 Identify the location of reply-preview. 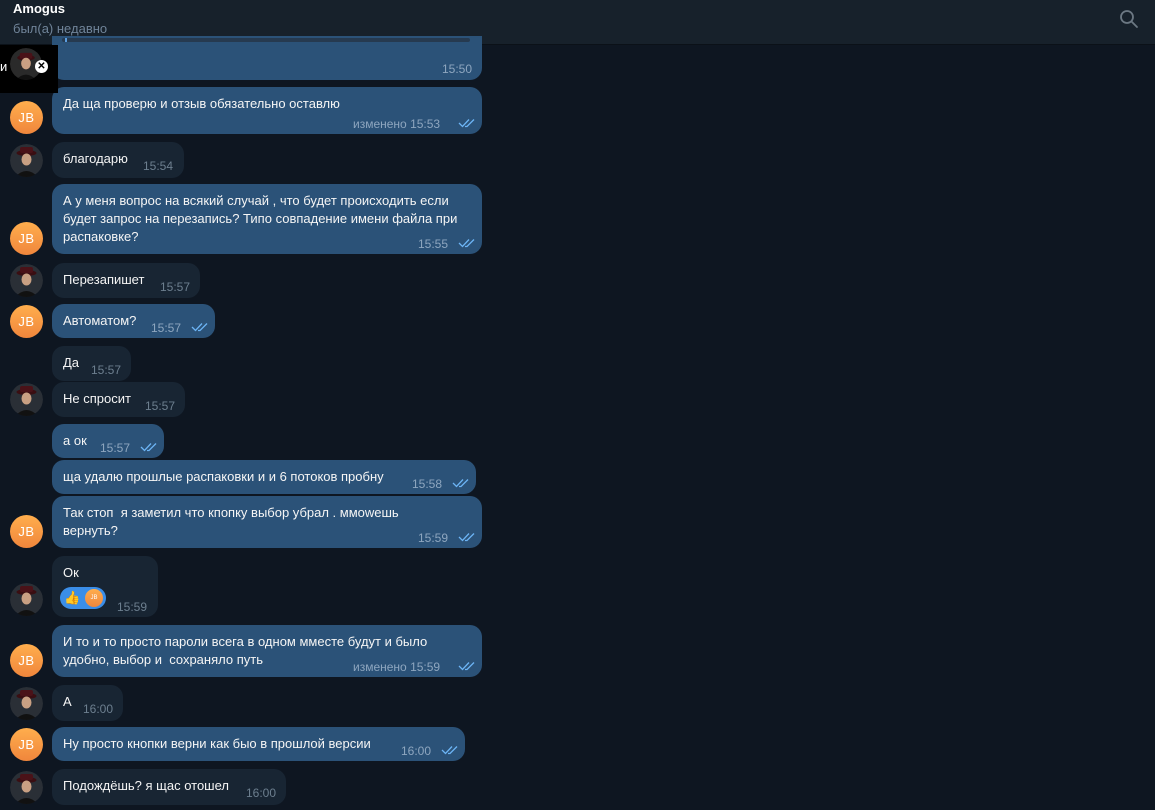
(266, 40).